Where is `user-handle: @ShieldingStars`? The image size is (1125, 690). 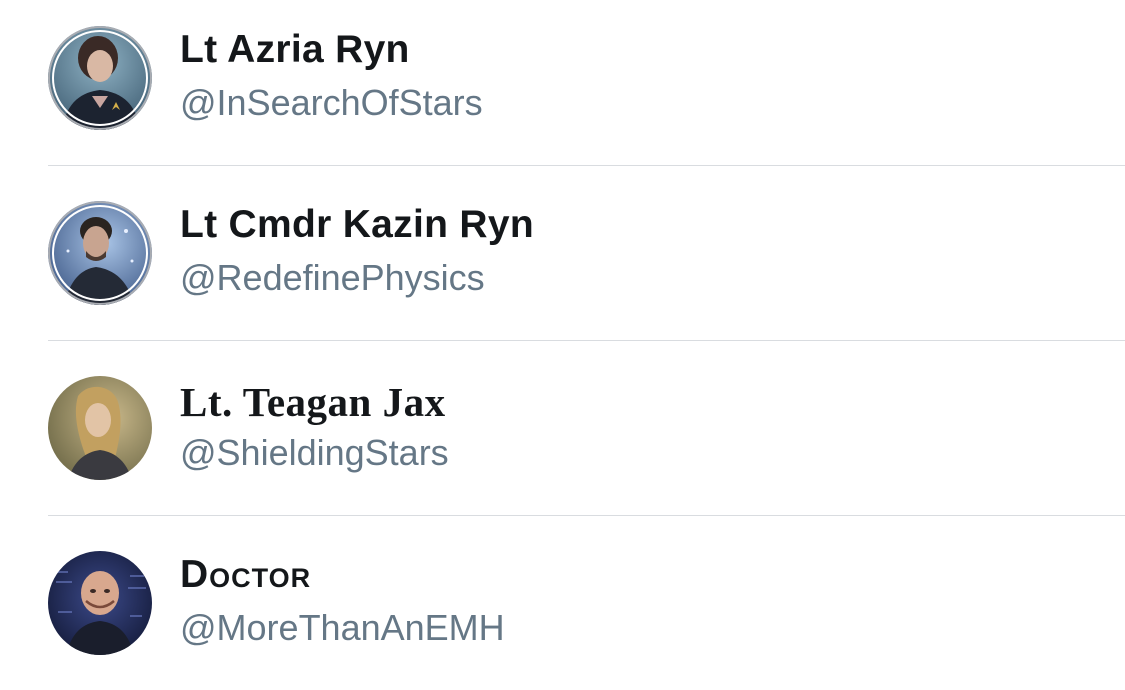 user-handle: @ShieldingStars is located at coordinates (314, 452).